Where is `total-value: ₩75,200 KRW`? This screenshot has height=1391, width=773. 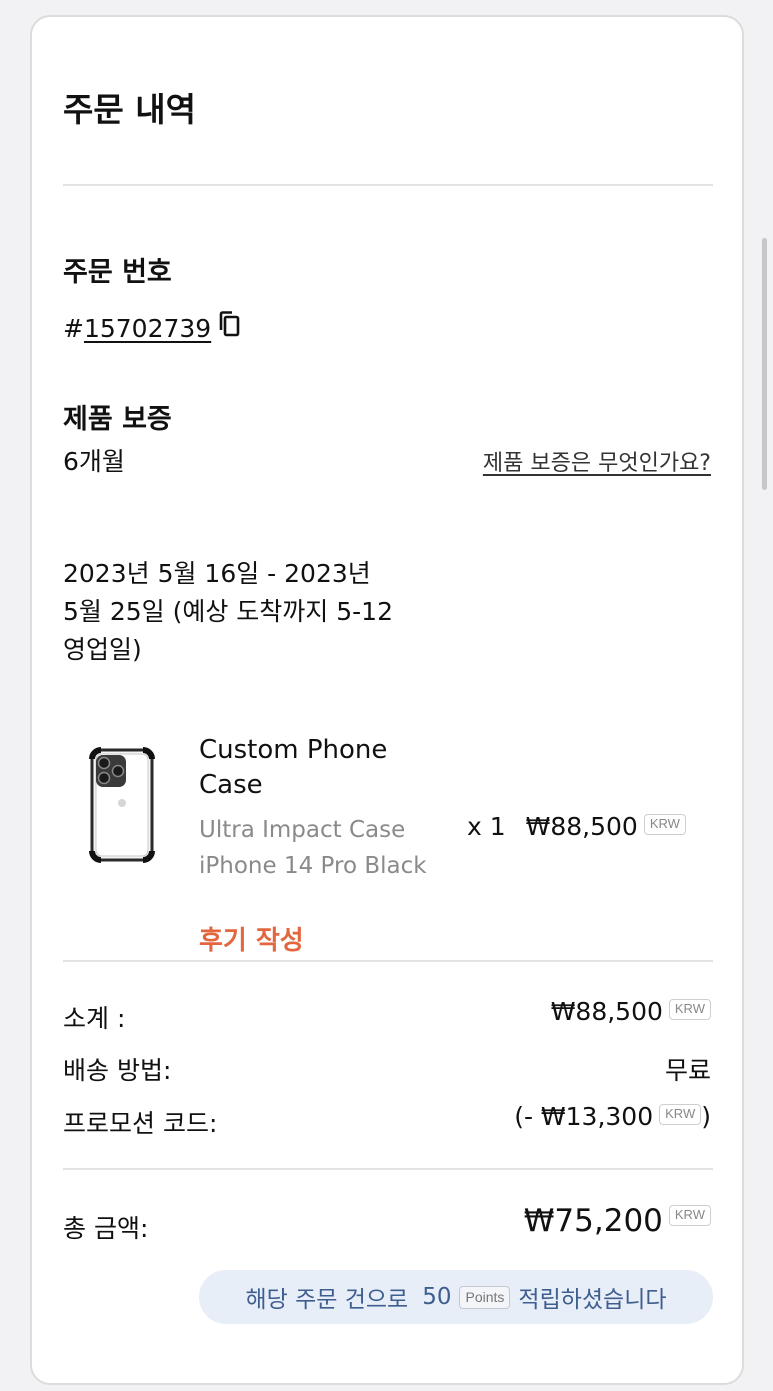
total-value: ₩75,200 KRW is located at coordinates (617, 1221).